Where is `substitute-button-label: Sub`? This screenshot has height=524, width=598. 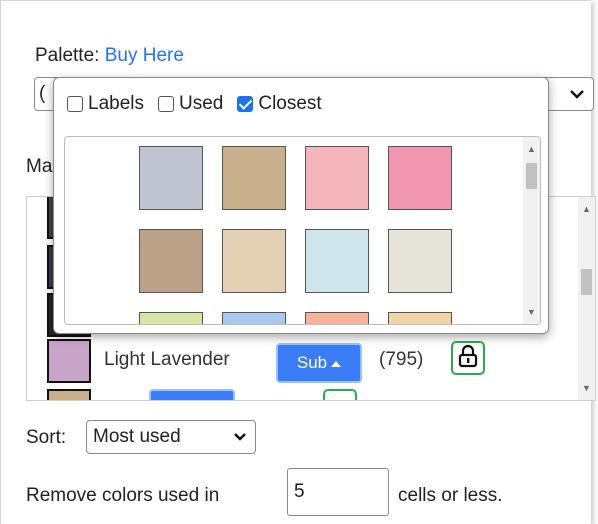
substitute-button-label: Sub is located at coordinates (312, 362).